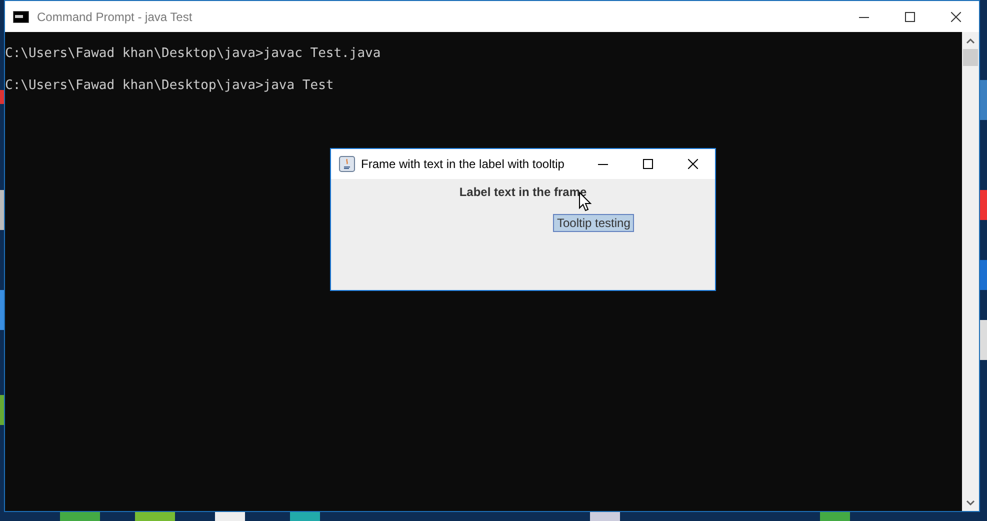 This screenshot has height=521, width=987. What do you see at coordinates (170, 86) in the screenshot?
I see `console-line: C:\Users\Fawad khan\Desktop\java>java Test` at bounding box center [170, 86].